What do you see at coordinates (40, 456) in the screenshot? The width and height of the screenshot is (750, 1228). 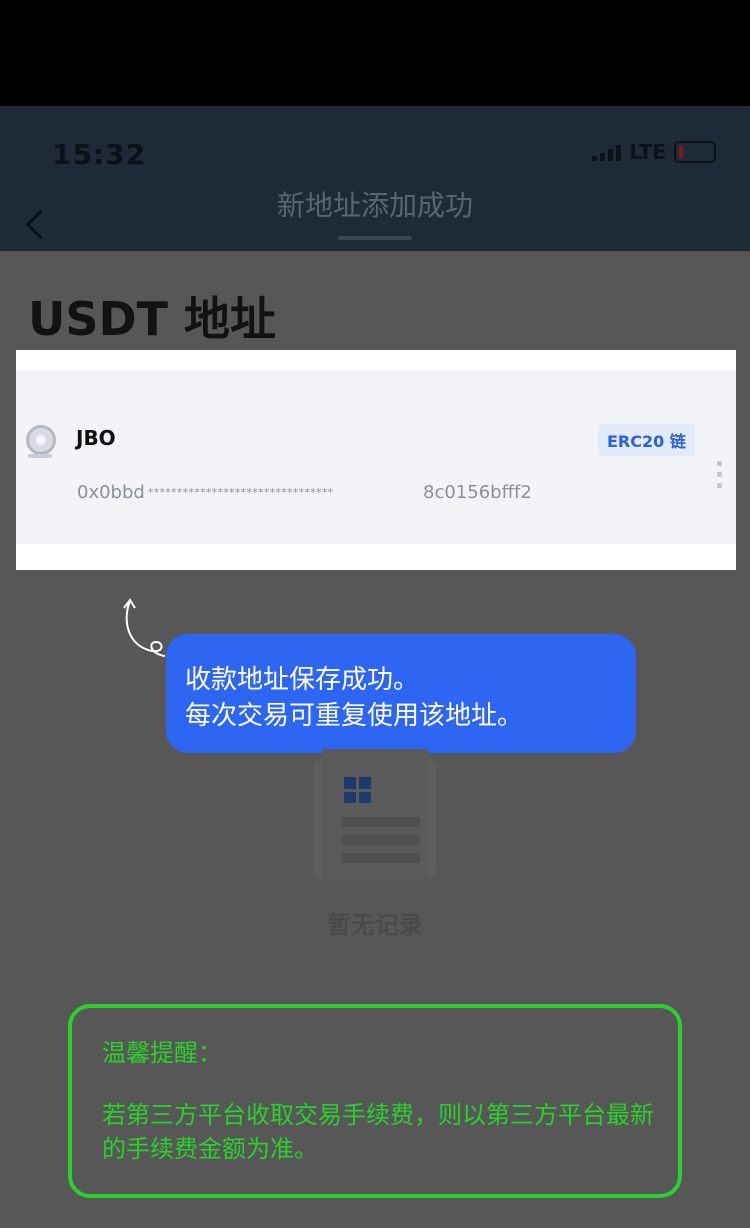 I see `pin-shadow` at bounding box center [40, 456].